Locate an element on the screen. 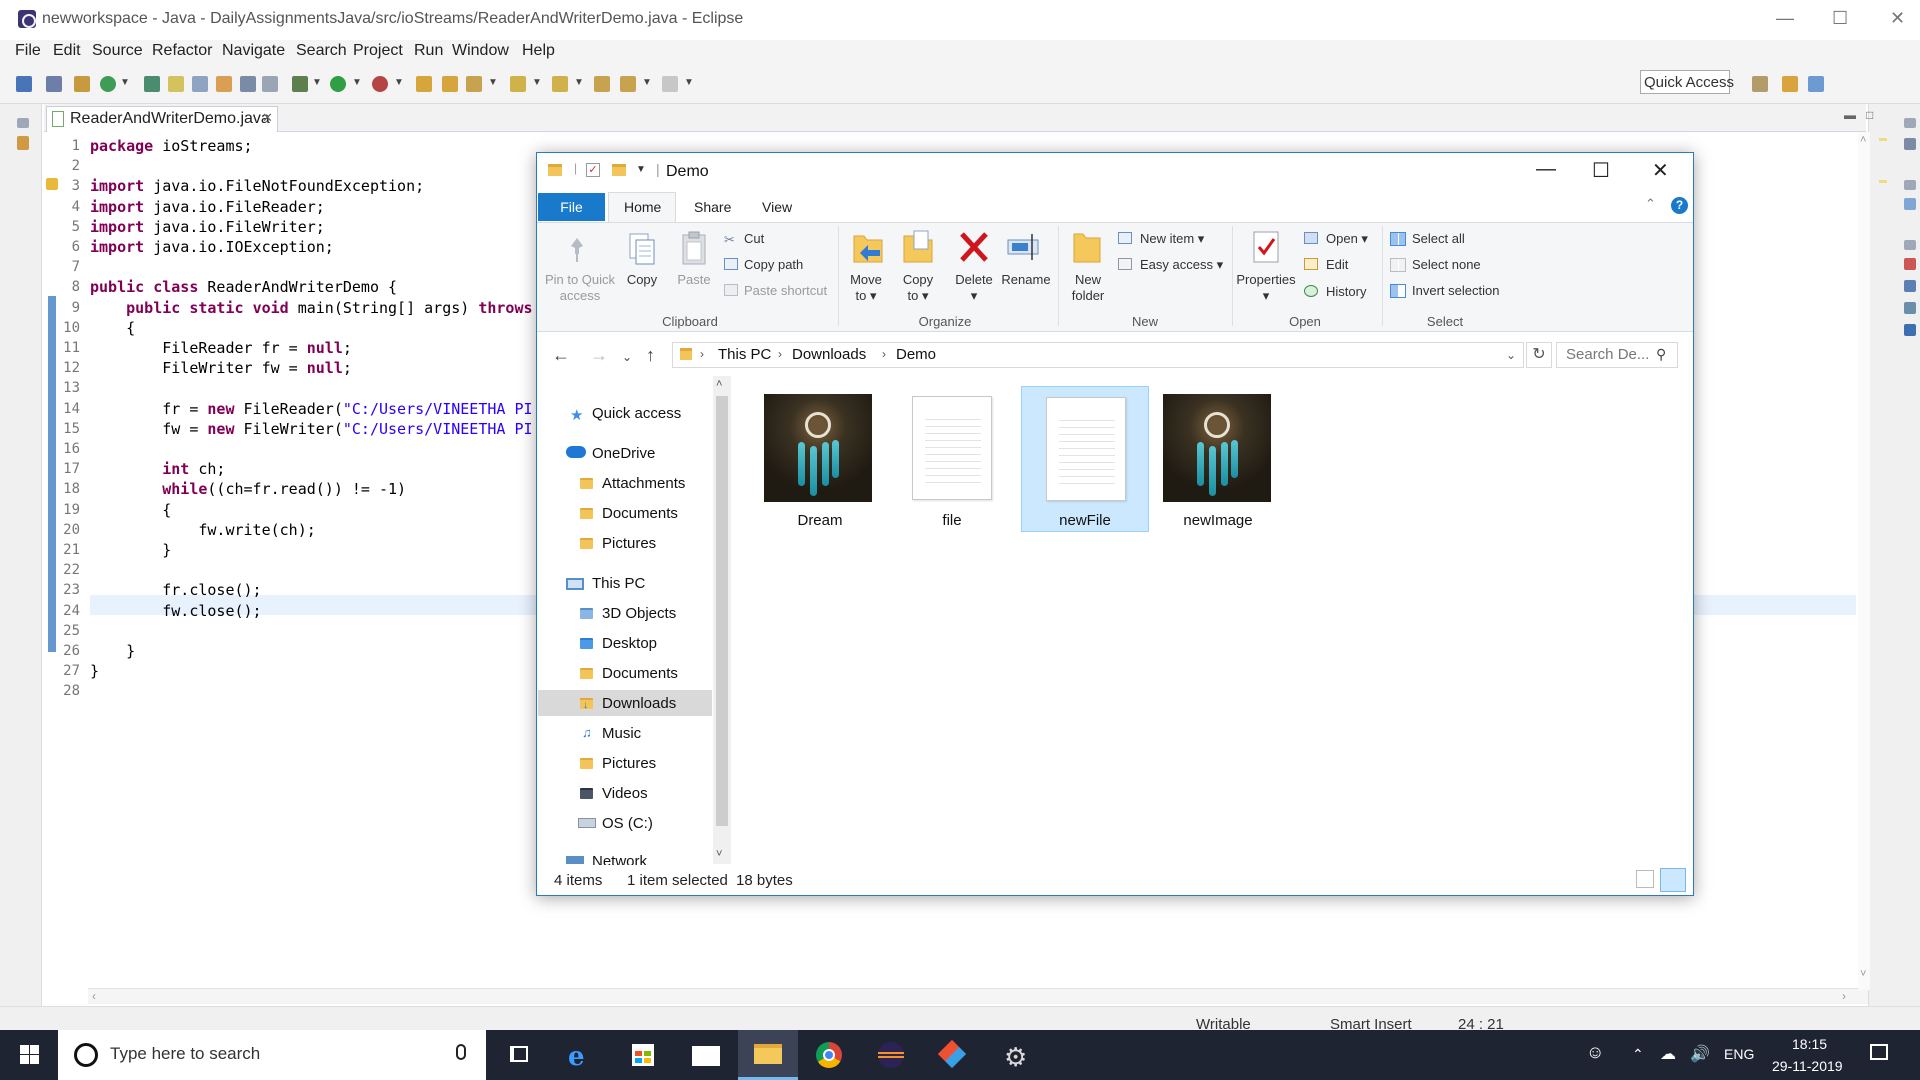 Image resolution: width=1920 pixels, height=1080 pixels. search-file-icon is located at coordinates (224, 84).